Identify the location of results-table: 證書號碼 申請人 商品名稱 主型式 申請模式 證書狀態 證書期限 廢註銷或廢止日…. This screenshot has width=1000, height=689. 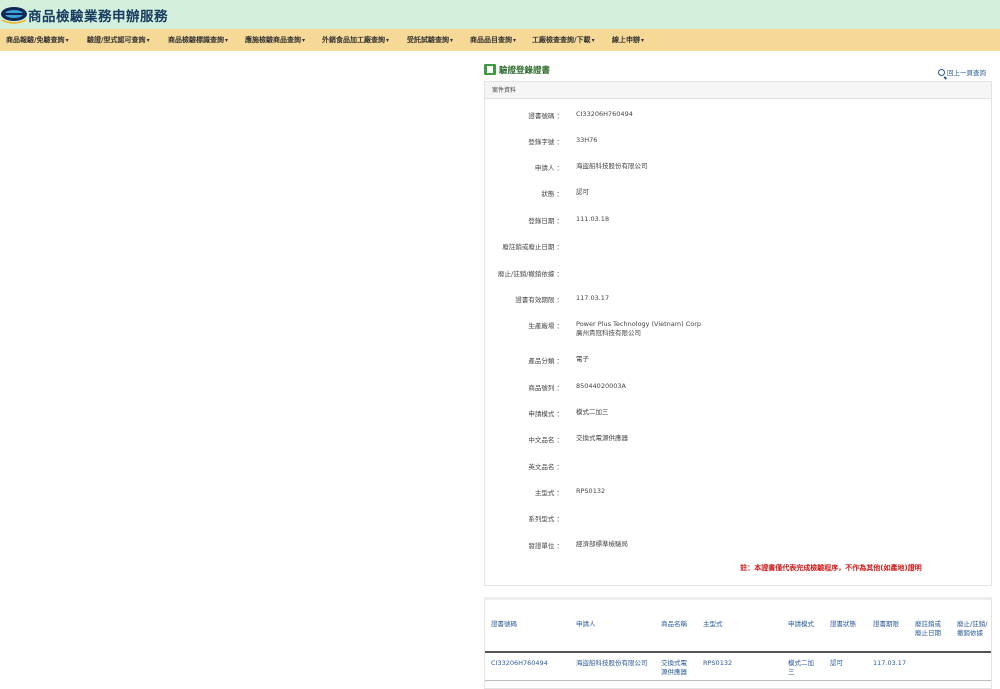
(738, 643).